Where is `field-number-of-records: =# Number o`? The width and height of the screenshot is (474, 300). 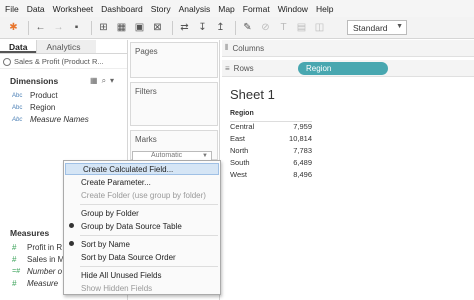 field-number-of-records: =# Number o is located at coordinates (37, 271).